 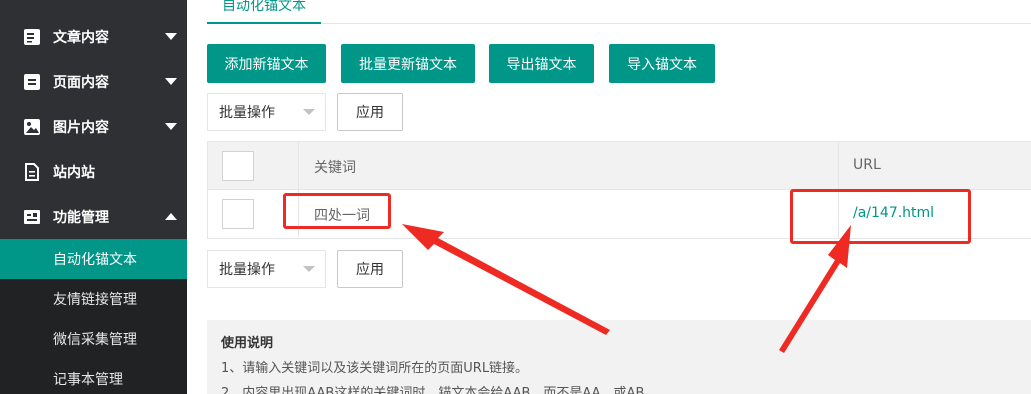 I want to click on keyword-column-header: 关键词, so click(x=335, y=168).